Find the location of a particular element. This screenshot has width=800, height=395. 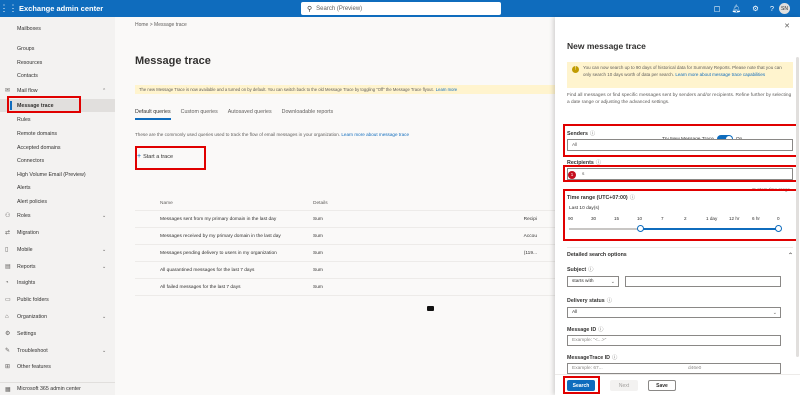

subject-label: Subject ⓘ is located at coordinates (580, 269).